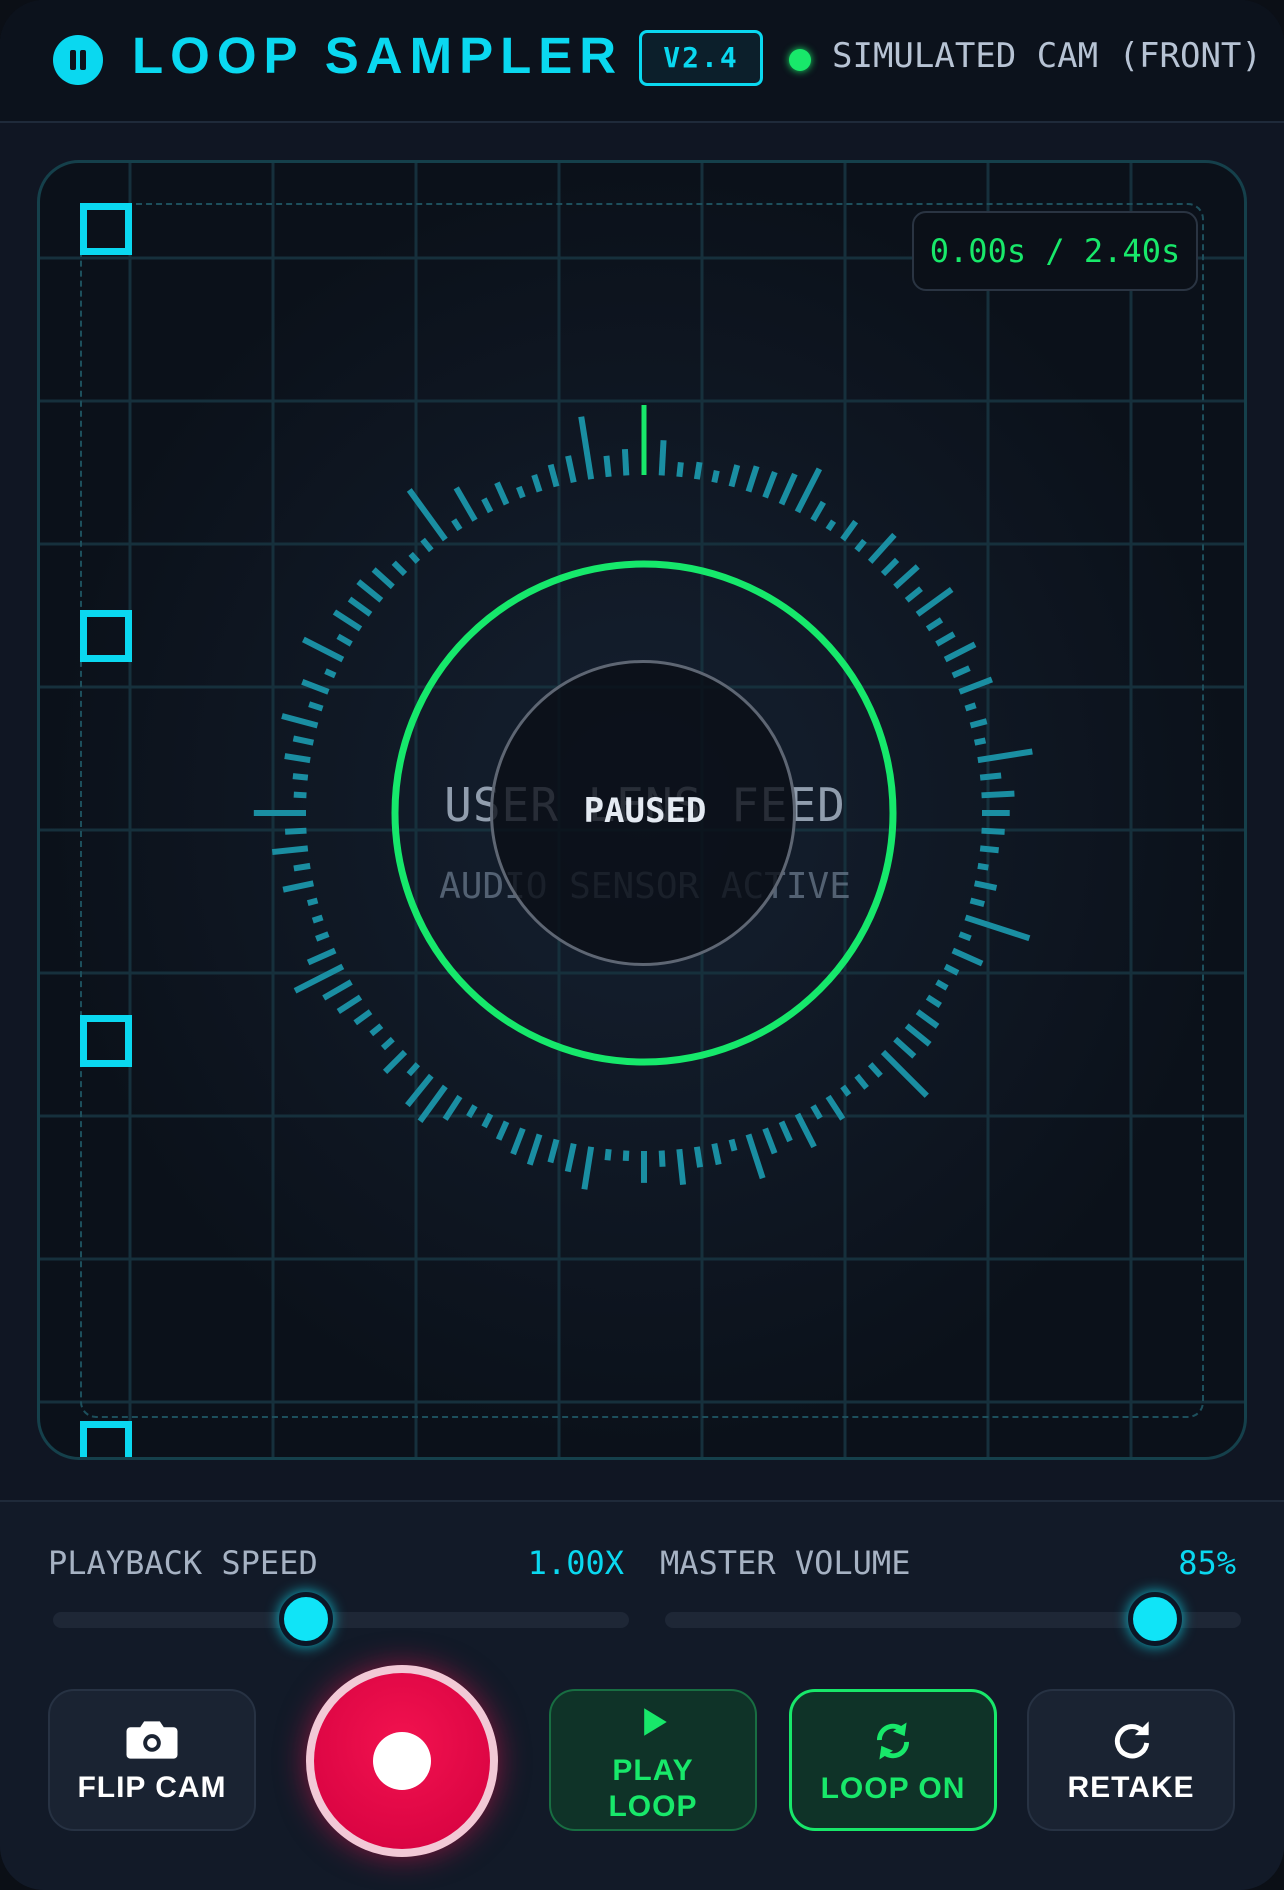 The width and height of the screenshot is (1284, 1890). What do you see at coordinates (655, 1722) in the screenshot?
I see `play-icon` at bounding box center [655, 1722].